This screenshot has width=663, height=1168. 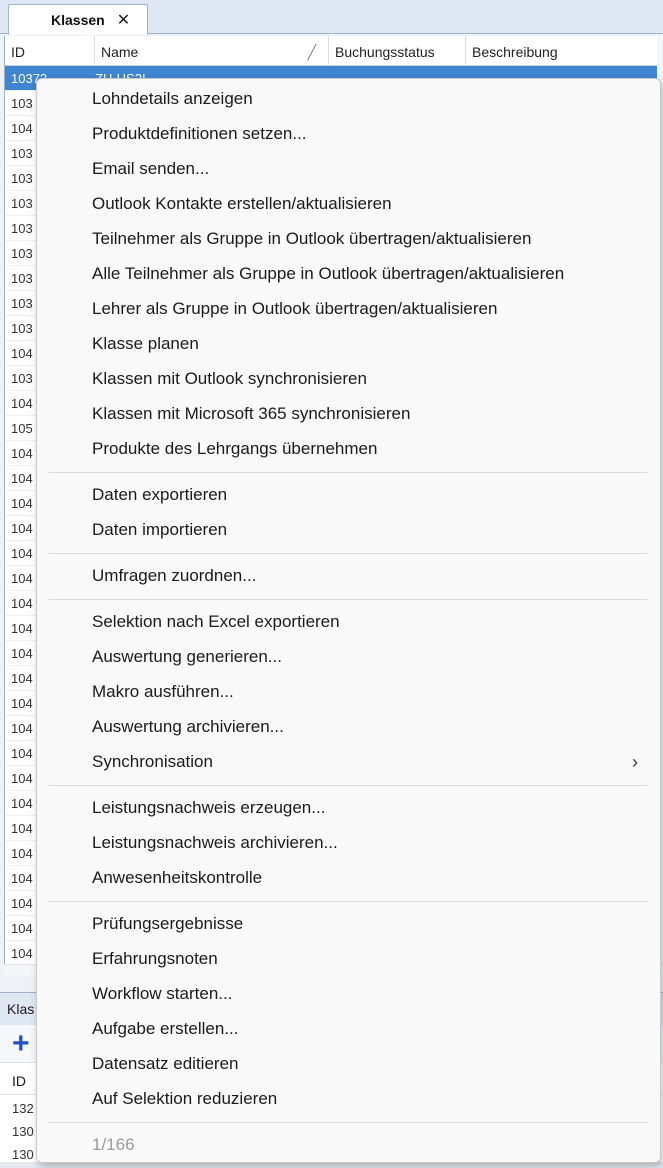 I want to click on menu-item-outlook-kontakte-erstellen-aktualisieren: Outlook Kontakte erstellen/aktualisieren, so click(x=348, y=204).